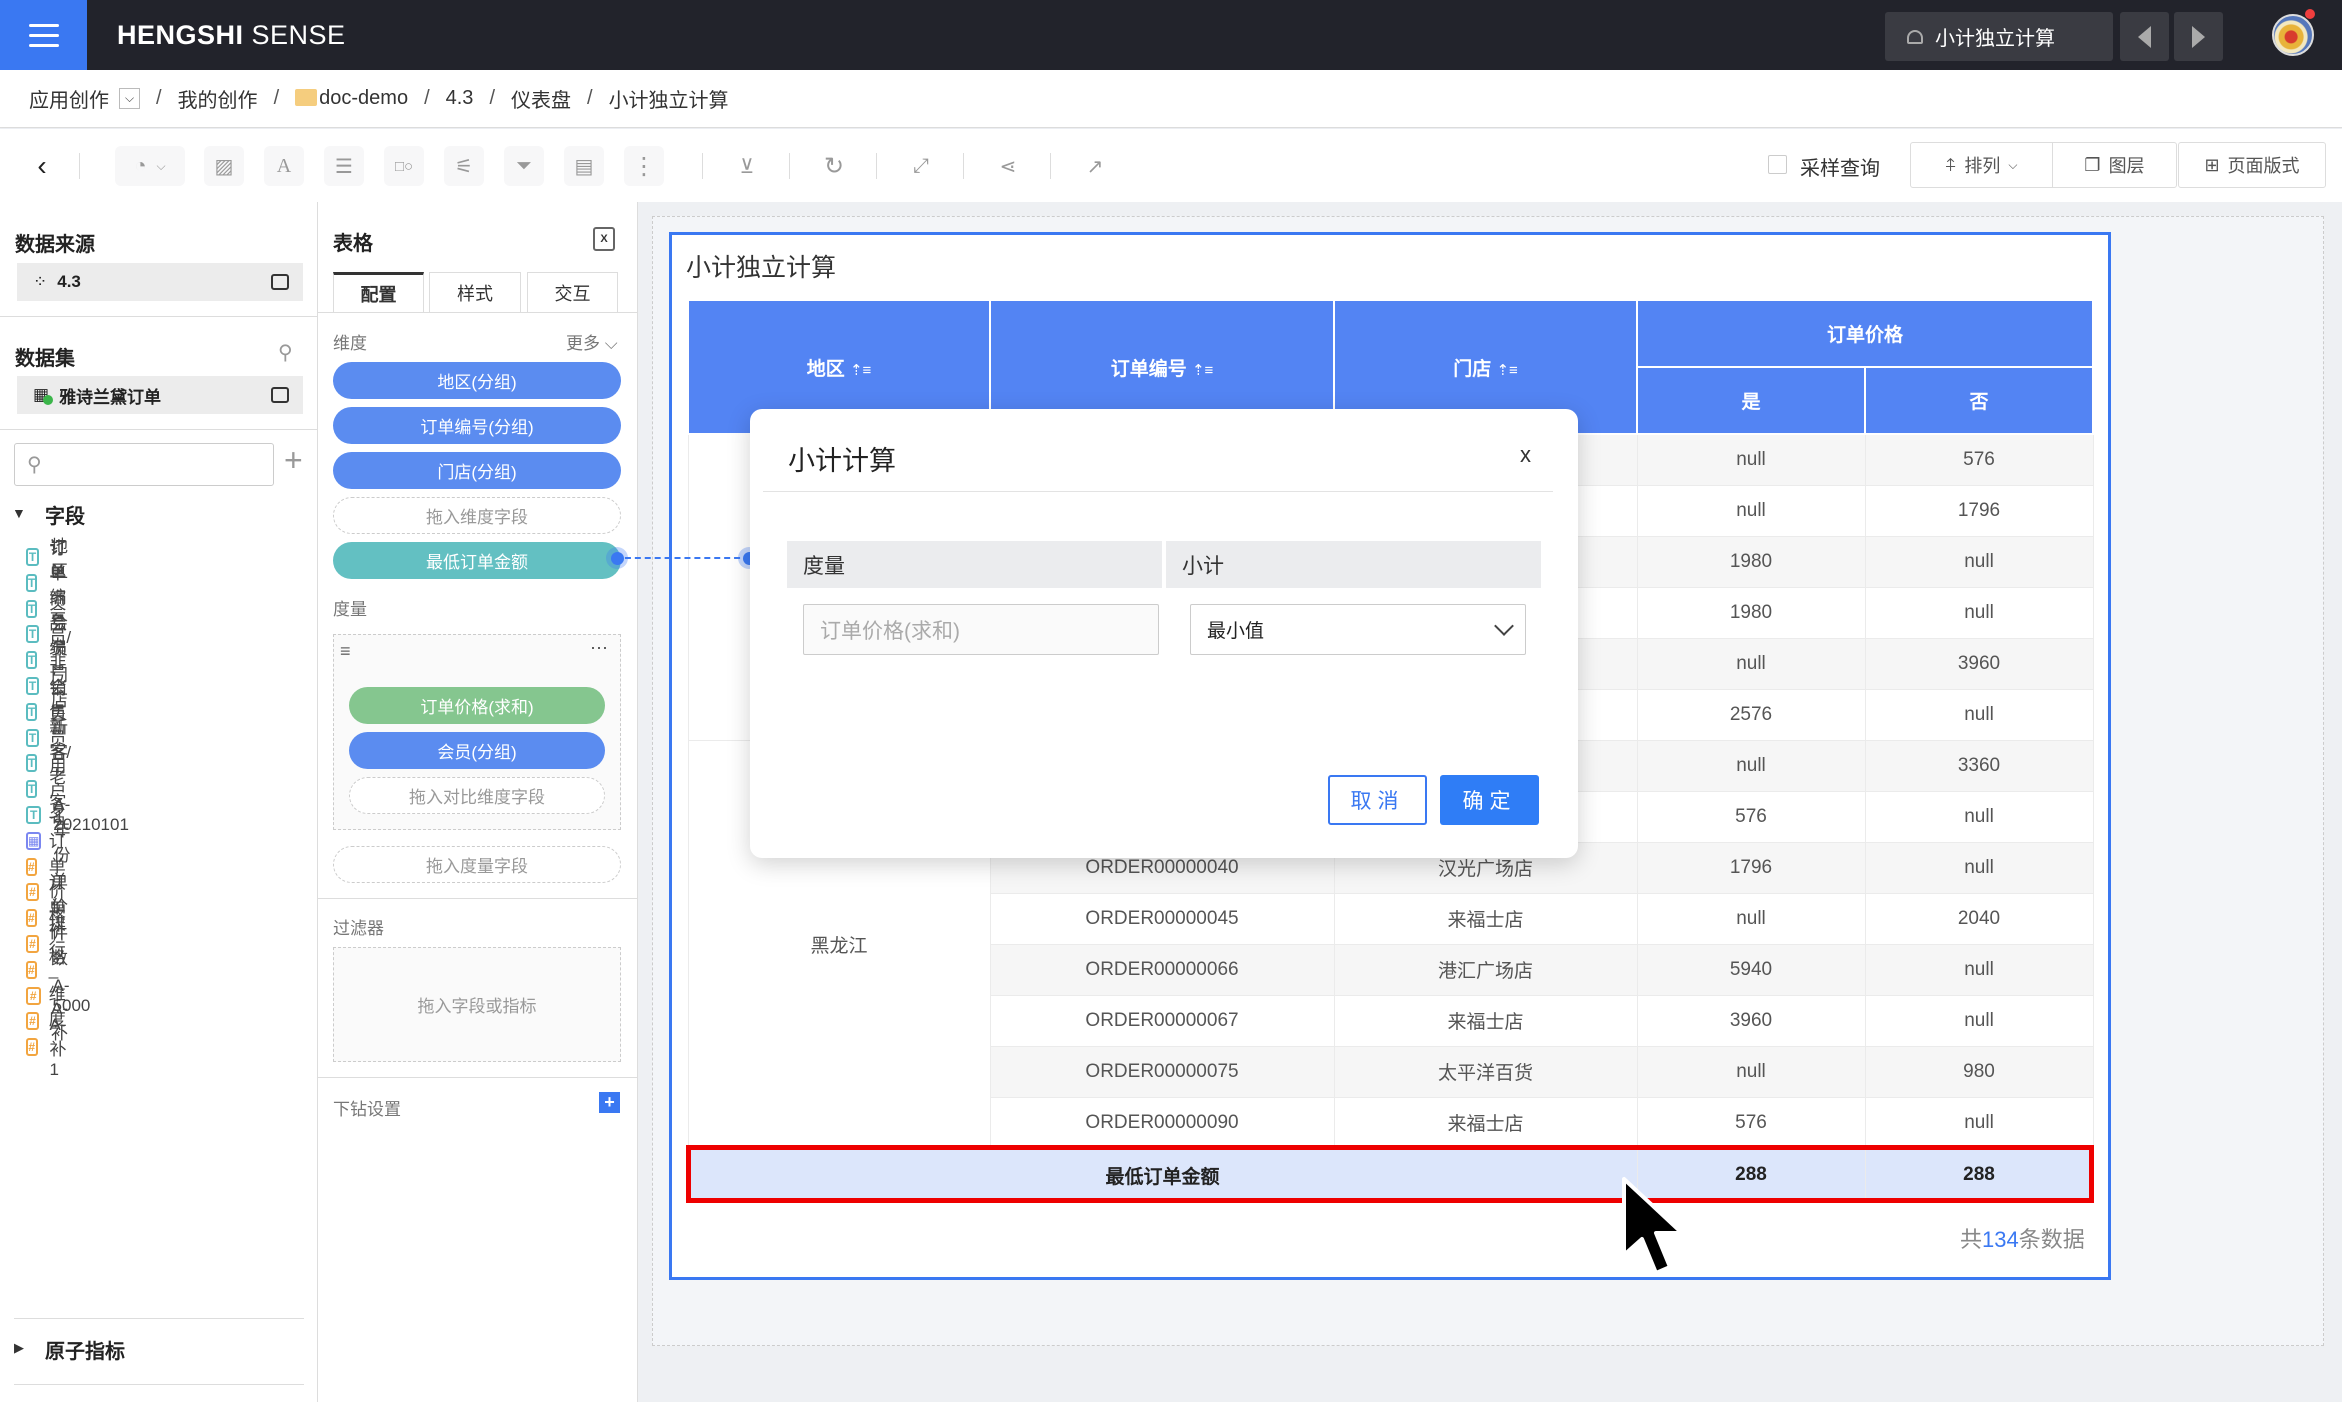 The width and height of the screenshot is (2342, 1402). I want to click on more-dropdown: 更多 ⌵, so click(592, 341).